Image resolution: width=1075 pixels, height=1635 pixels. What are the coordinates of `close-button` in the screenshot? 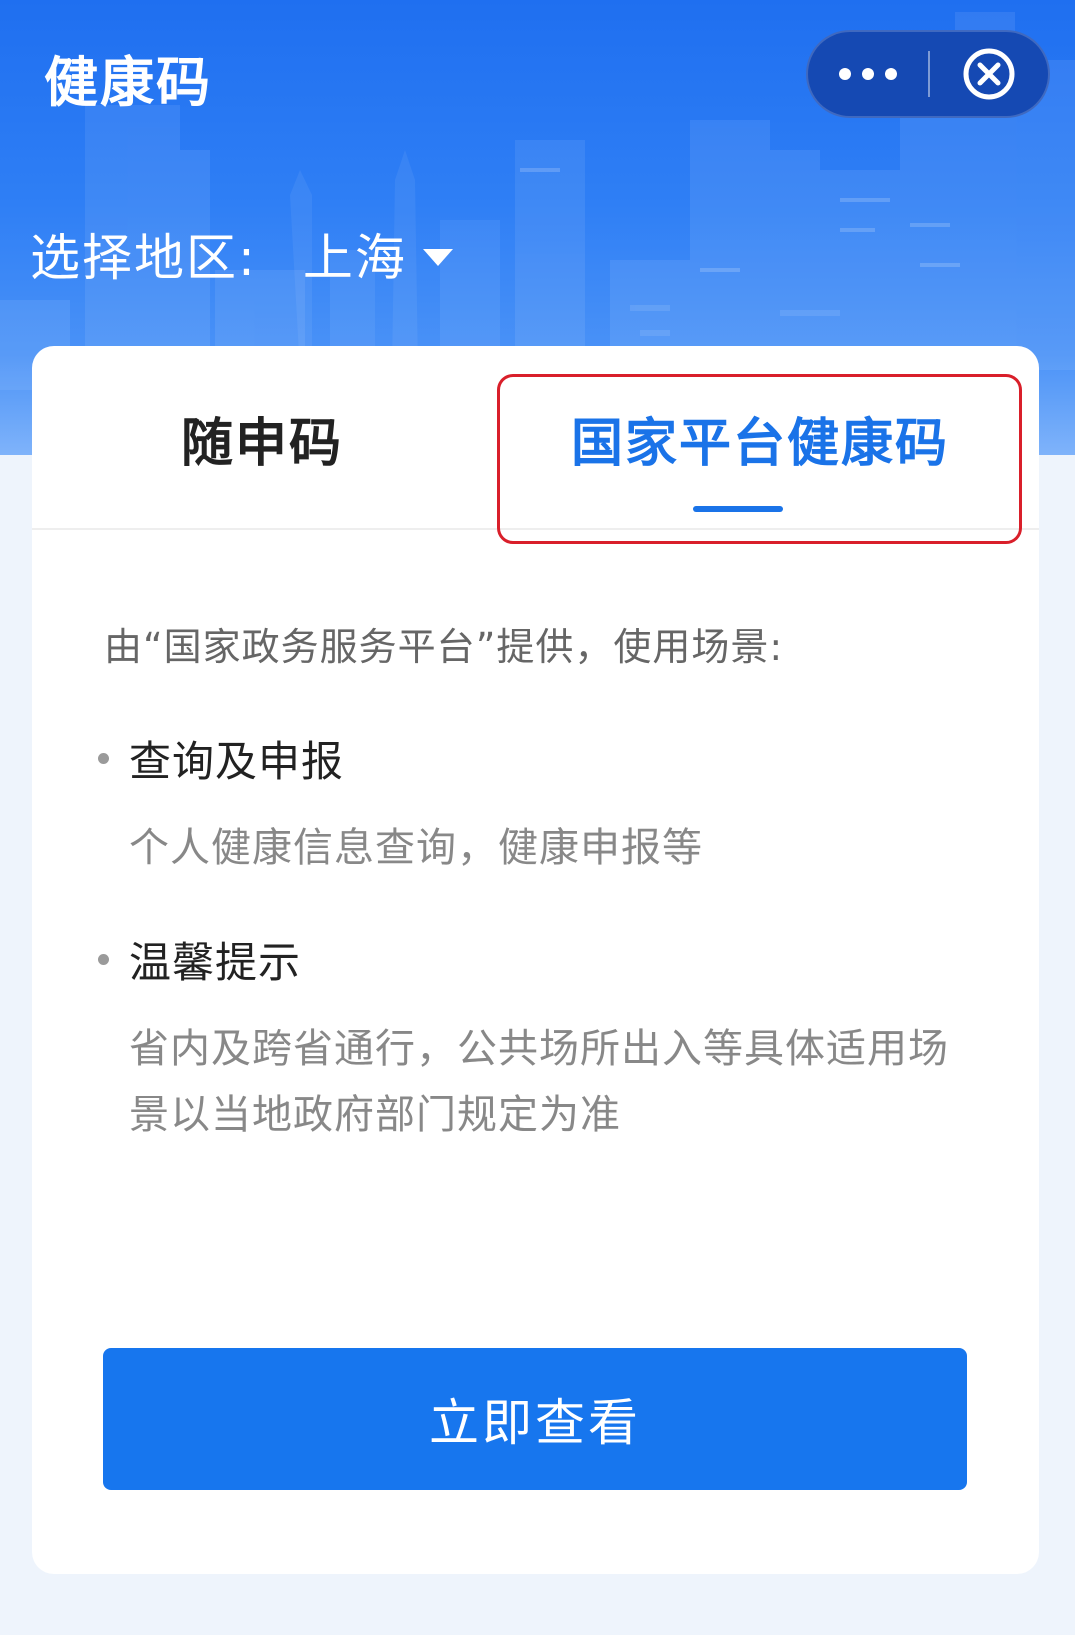 It's located at (989, 74).